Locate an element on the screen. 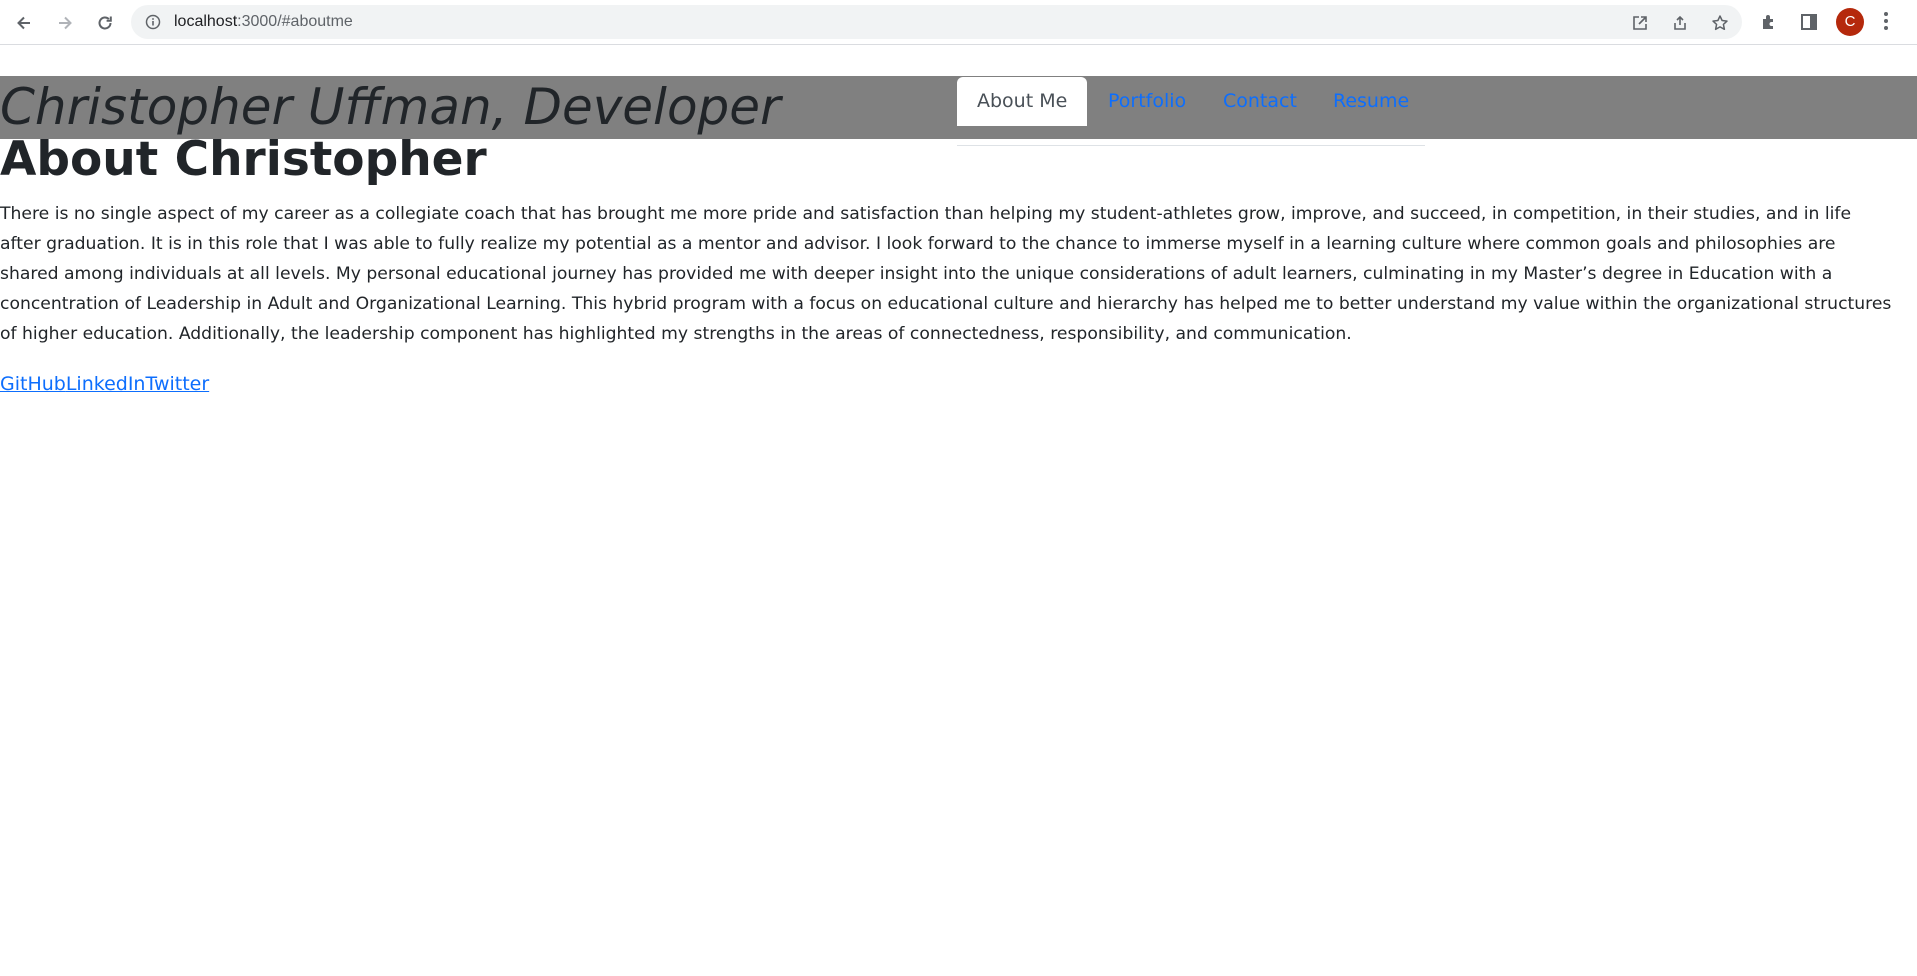 The height and width of the screenshot is (976, 1917). tab-about-me: About Me is located at coordinates (1022, 101).